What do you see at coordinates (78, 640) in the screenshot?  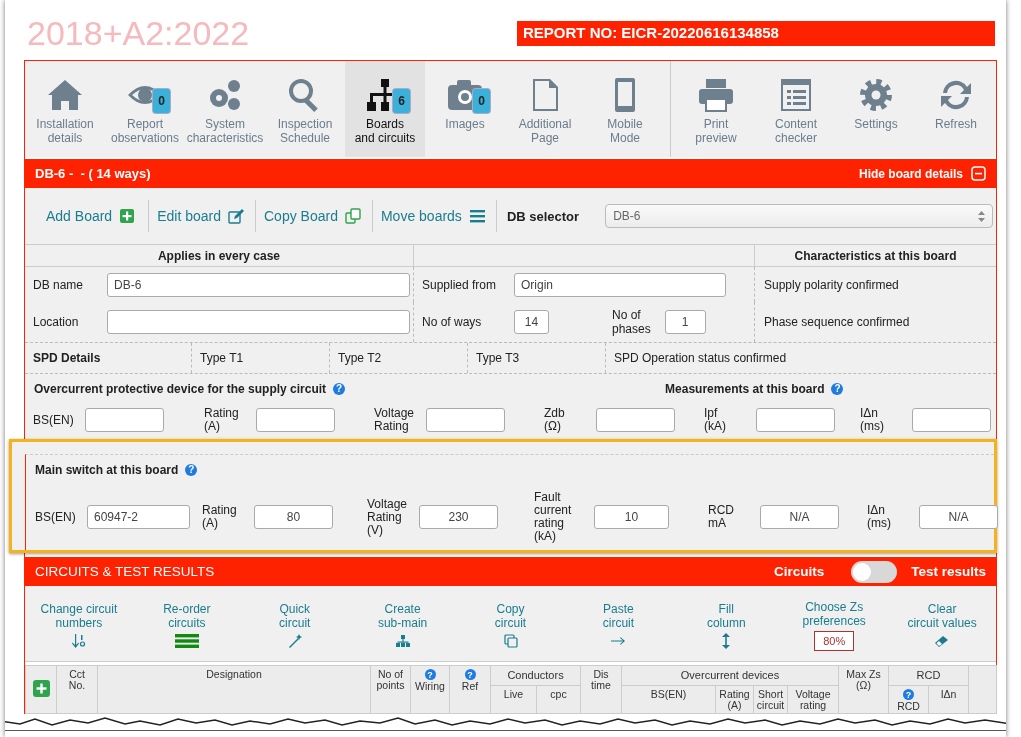 I see `sort-icon` at bounding box center [78, 640].